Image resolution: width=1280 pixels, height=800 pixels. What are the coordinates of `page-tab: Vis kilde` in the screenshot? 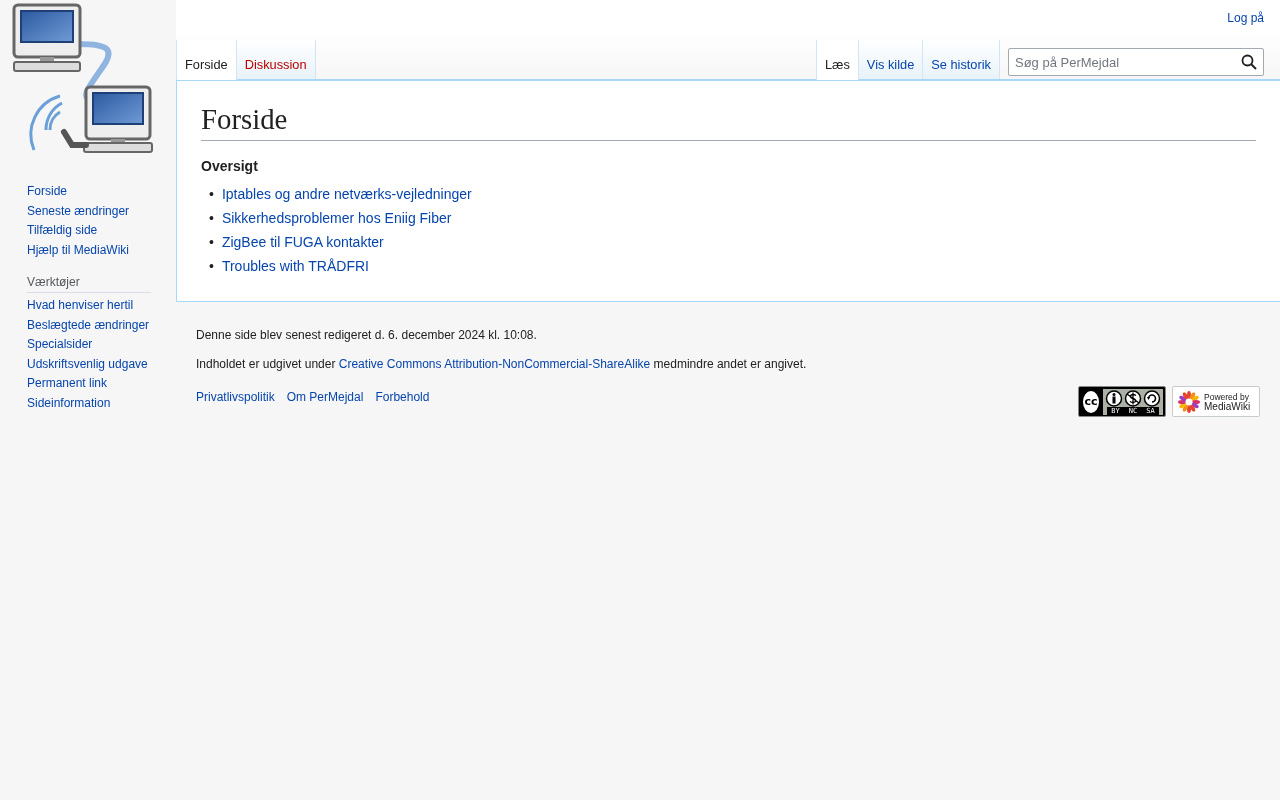 It's located at (891, 59).